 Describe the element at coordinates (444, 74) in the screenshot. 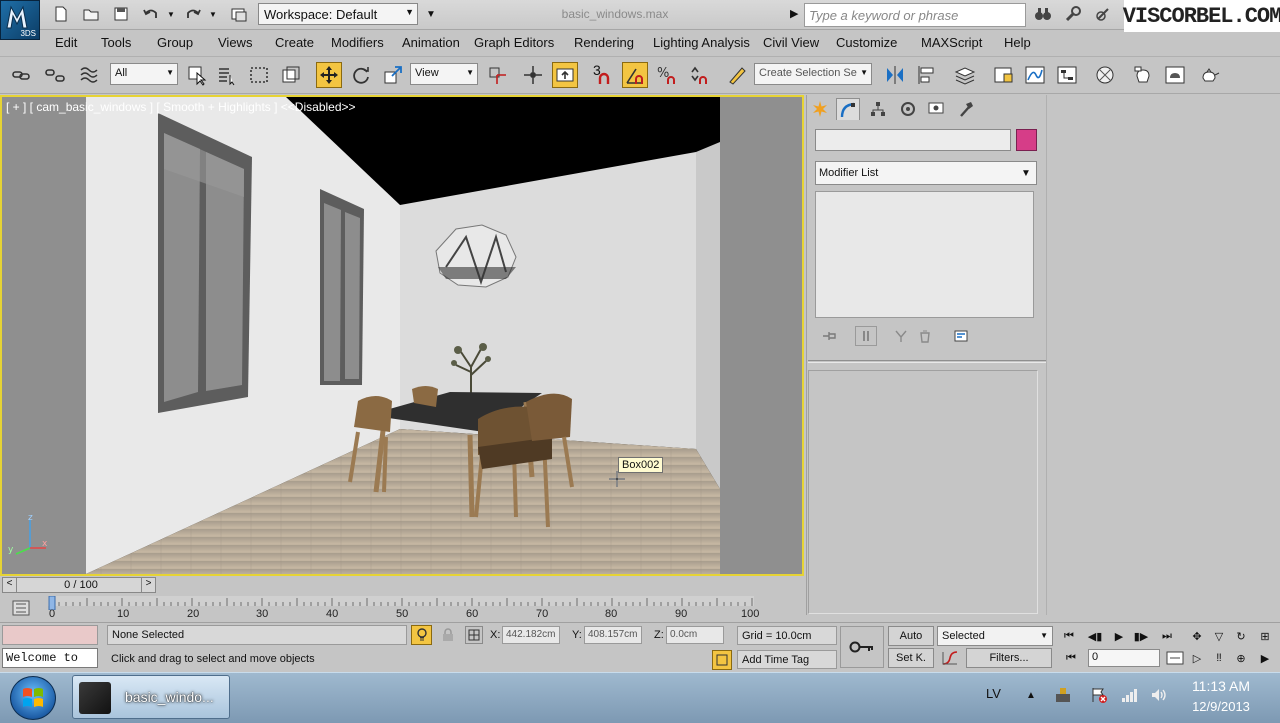

I see `reference-coordinate-dropdown: View ▼` at that location.